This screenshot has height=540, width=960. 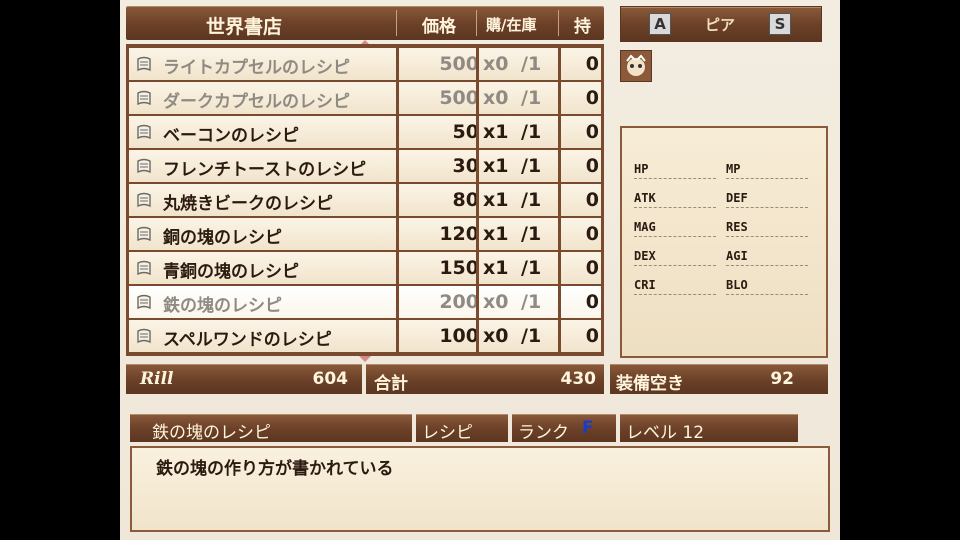 What do you see at coordinates (737, 198) in the screenshot?
I see `stat-label-def: DEF` at bounding box center [737, 198].